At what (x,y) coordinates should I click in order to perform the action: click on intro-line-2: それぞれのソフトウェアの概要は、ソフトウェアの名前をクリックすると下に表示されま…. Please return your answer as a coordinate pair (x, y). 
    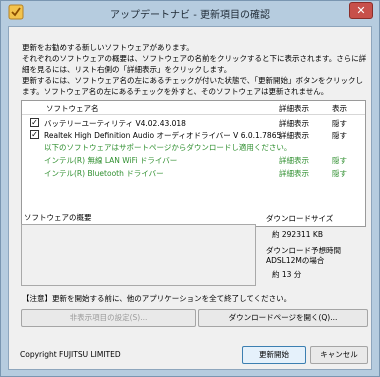
    Looking at the image, I should click on (194, 64).